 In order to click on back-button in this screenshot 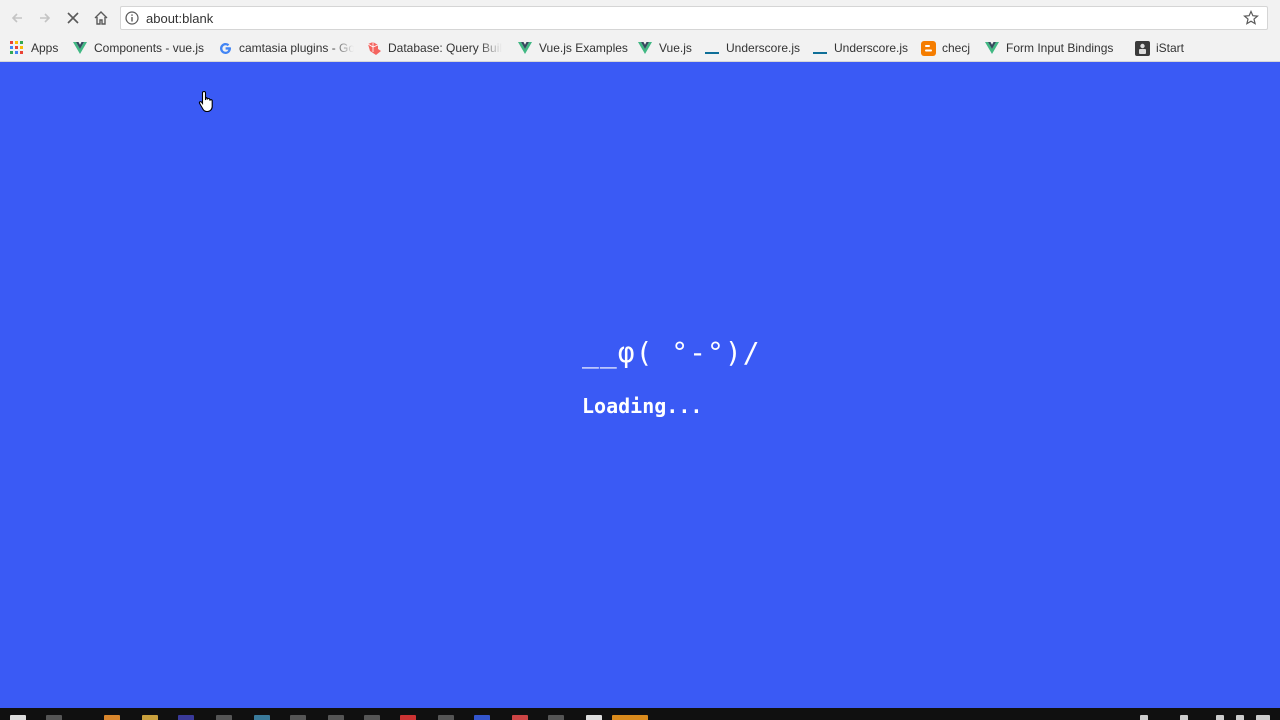, I will do `click(17, 18)`.